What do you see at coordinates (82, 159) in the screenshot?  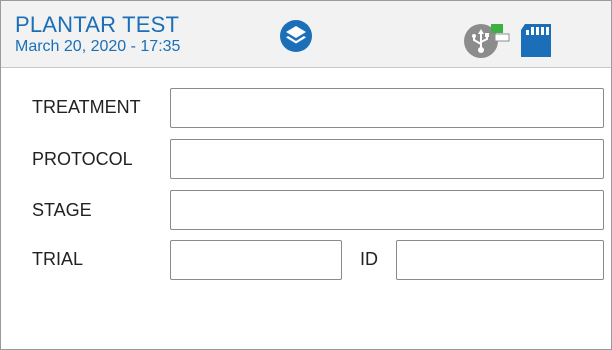 I see `protocol-label: PROTOCOL` at bounding box center [82, 159].